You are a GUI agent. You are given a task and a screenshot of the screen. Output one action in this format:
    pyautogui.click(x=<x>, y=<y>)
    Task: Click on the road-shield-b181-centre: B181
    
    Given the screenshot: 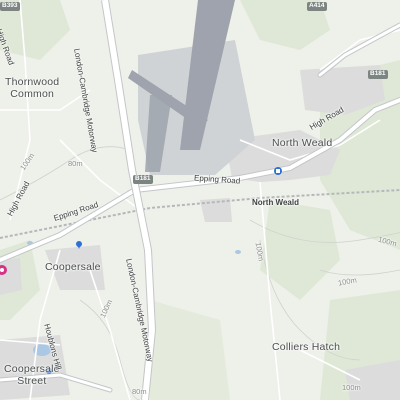 What is the action you would take?
    pyautogui.click(x=143, y=179)
    